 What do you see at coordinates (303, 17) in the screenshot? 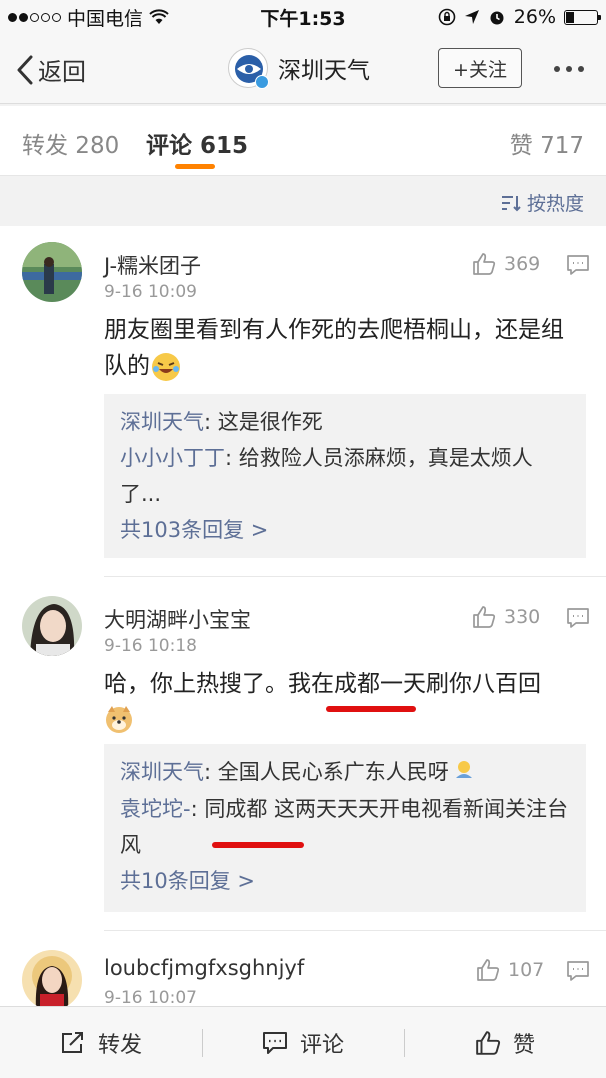
I see `status-bar: 中国电信 下午1:53 26%` at bounding box center [303, 17].